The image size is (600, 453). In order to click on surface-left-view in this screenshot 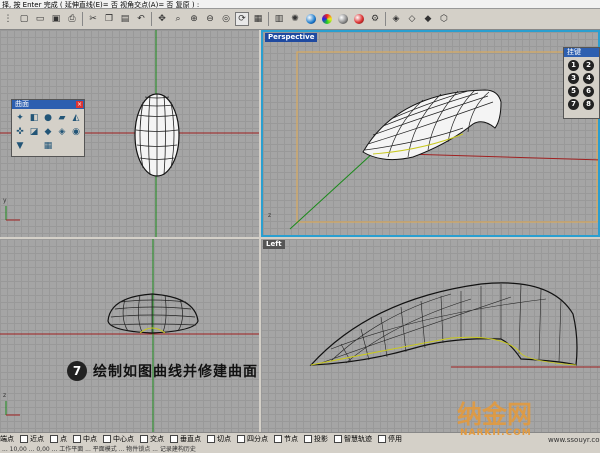, I will do `click(443, 324)`.